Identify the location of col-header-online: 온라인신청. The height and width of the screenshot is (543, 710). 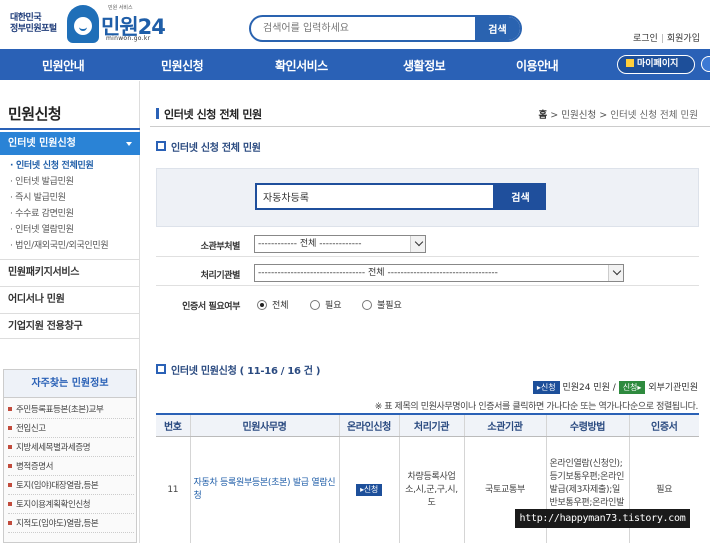
(368, 425).